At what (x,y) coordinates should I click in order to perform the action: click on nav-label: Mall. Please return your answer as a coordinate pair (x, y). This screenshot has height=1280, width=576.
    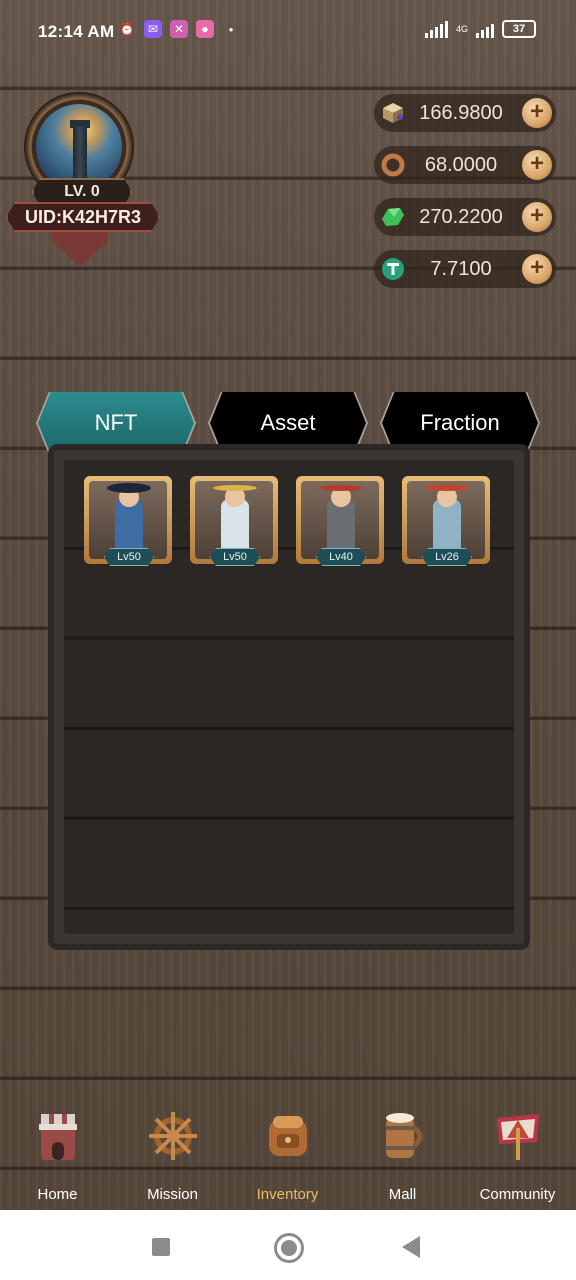
    Looking at the image, I should click on (402, 1194).